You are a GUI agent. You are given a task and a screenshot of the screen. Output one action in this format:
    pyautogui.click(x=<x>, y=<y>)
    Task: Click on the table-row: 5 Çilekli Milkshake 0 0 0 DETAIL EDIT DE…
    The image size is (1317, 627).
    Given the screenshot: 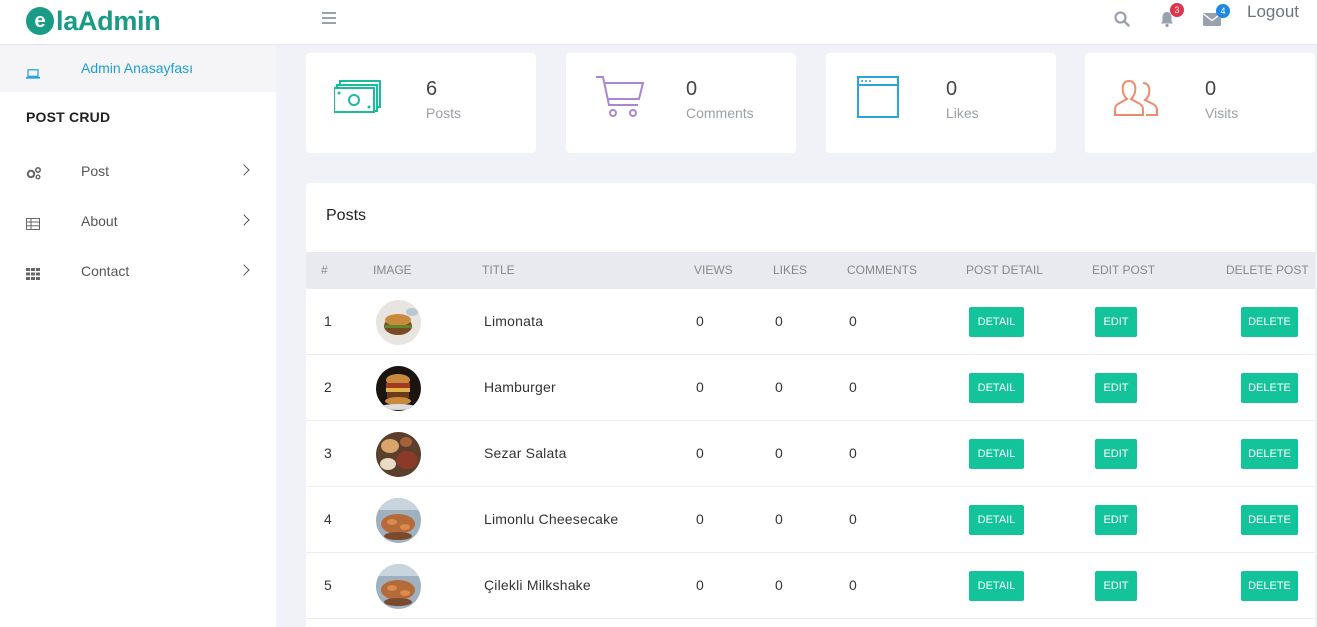 What is the action you would take?
    pyautogui.click(x=810, y=586)
    